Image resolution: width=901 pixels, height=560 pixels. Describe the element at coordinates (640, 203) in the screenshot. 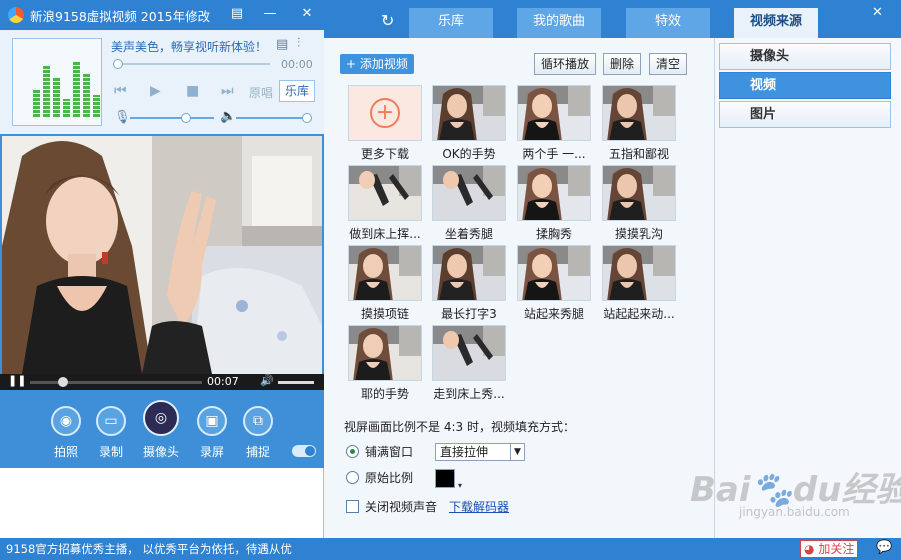

I see `video-thumbnail-item: 摸摸乳沟` at that location.